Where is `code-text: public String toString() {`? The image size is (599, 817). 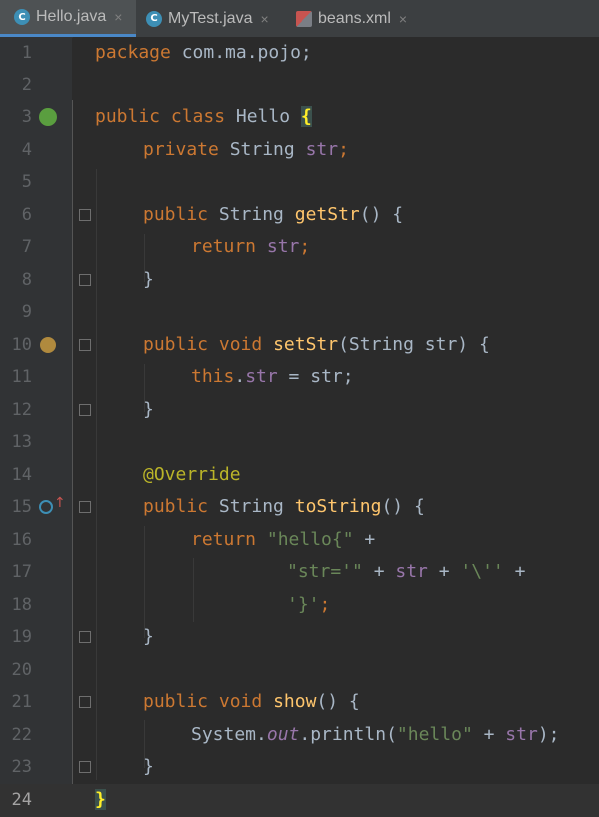 code-text: public String toString() { is located at coordinates (284, 506).